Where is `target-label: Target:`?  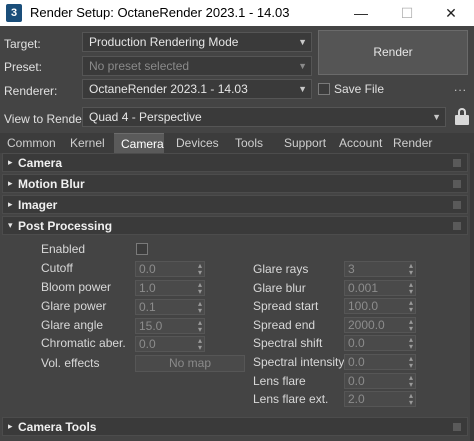
target-label: Target: is located at coordinates (22, 44).